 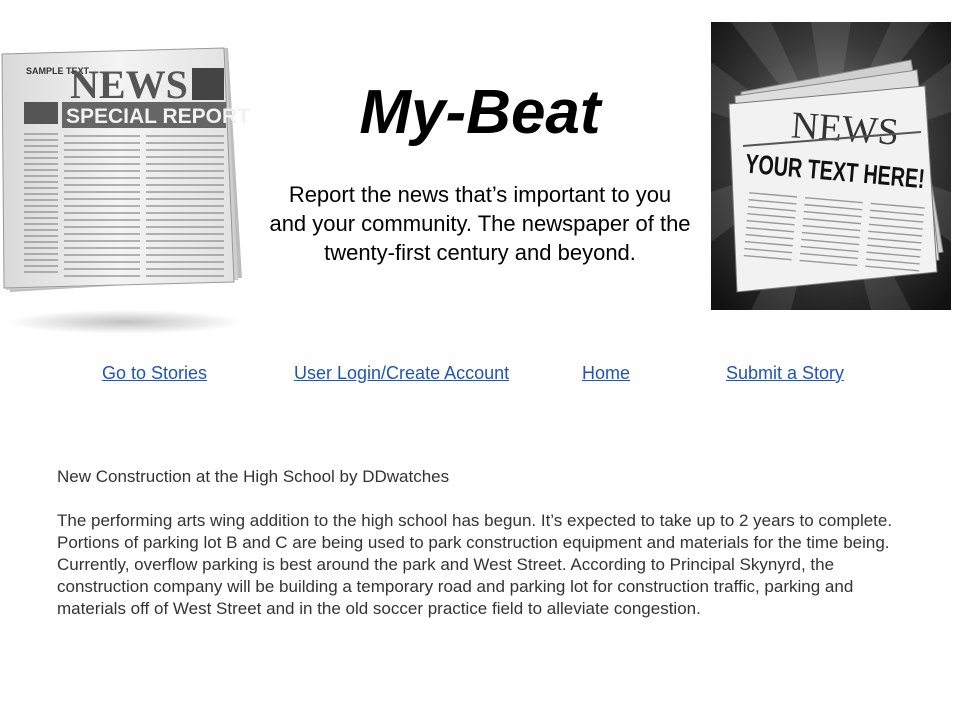 What do you see at coordinates (129, 84) in the screenshot?
I see `left-paper-masthead: NEWS` at bounding box center [129, 84].